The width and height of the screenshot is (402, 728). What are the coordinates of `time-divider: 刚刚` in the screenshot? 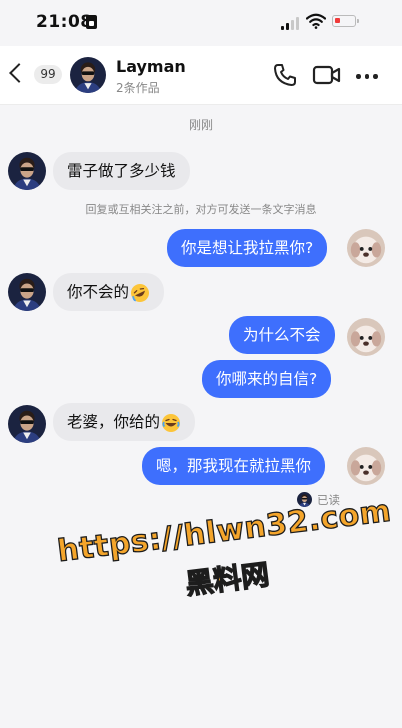 It's located at (200, 125).